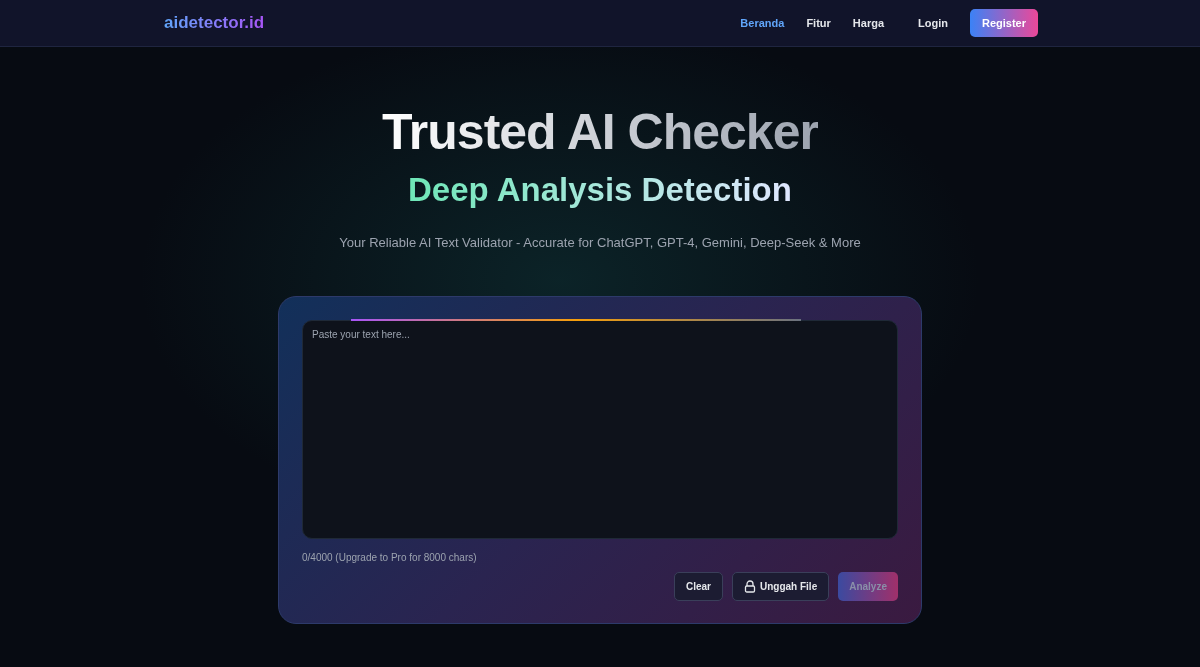 This screenshot has height=667, width=1200. I want to click on register-button: Register, so click(1003, 23).